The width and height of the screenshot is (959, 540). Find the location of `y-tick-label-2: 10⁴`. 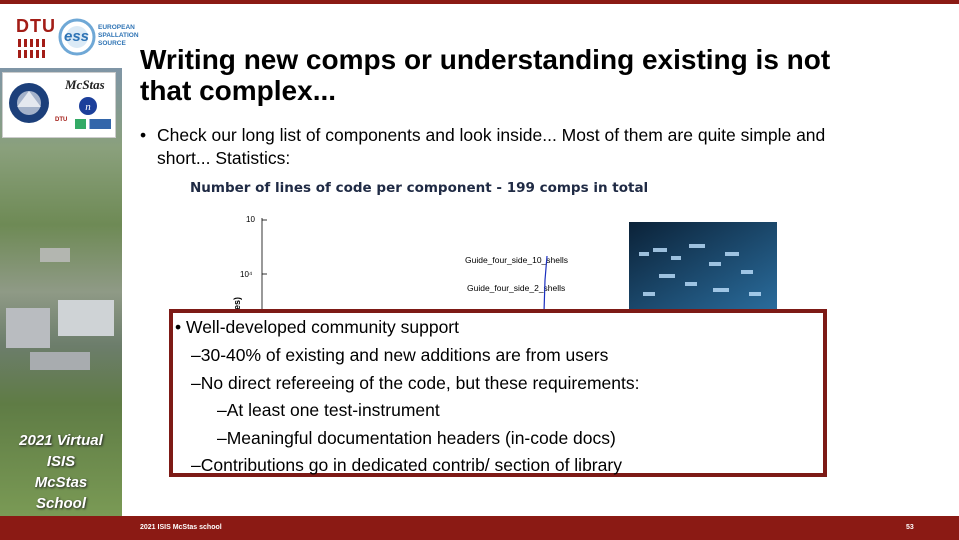

y-tick-label-2: 10⁴ is located at coordinates (246, 274).